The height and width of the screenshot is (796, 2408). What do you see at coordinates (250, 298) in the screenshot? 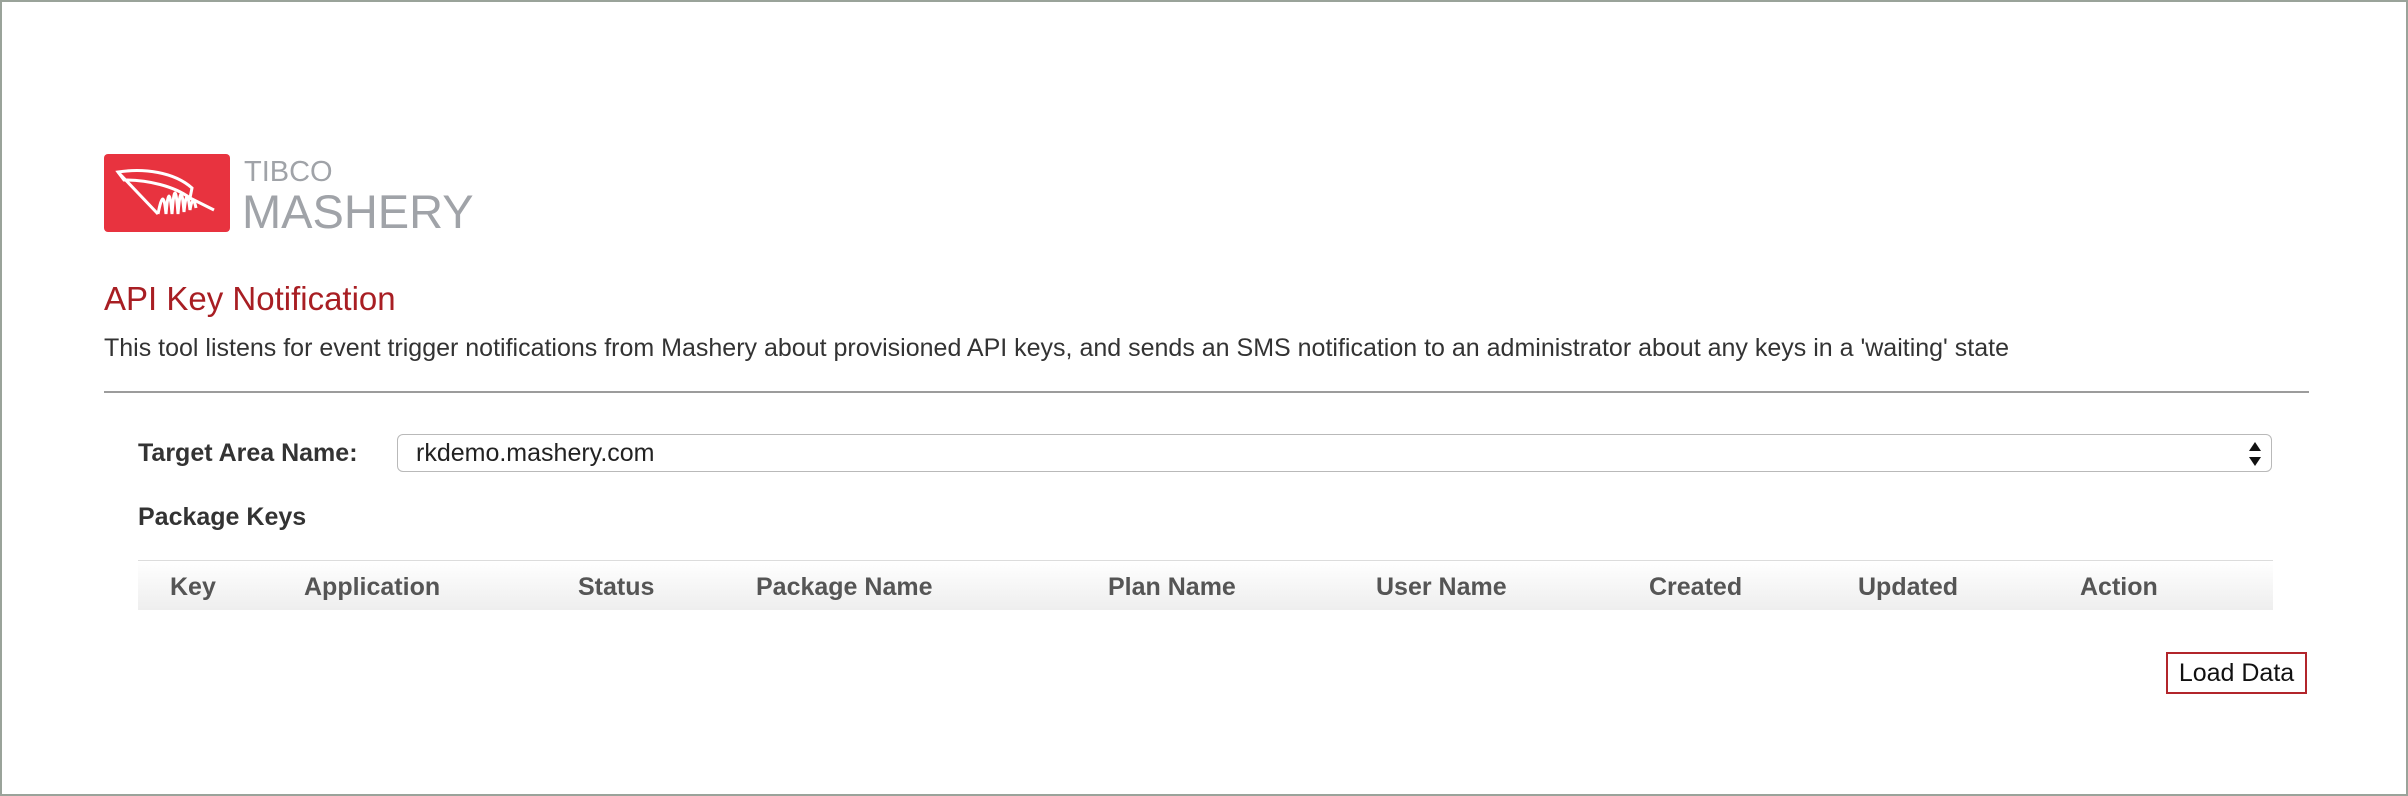
I see `page-title: API Key Notification` at bounding box center [250, 298].